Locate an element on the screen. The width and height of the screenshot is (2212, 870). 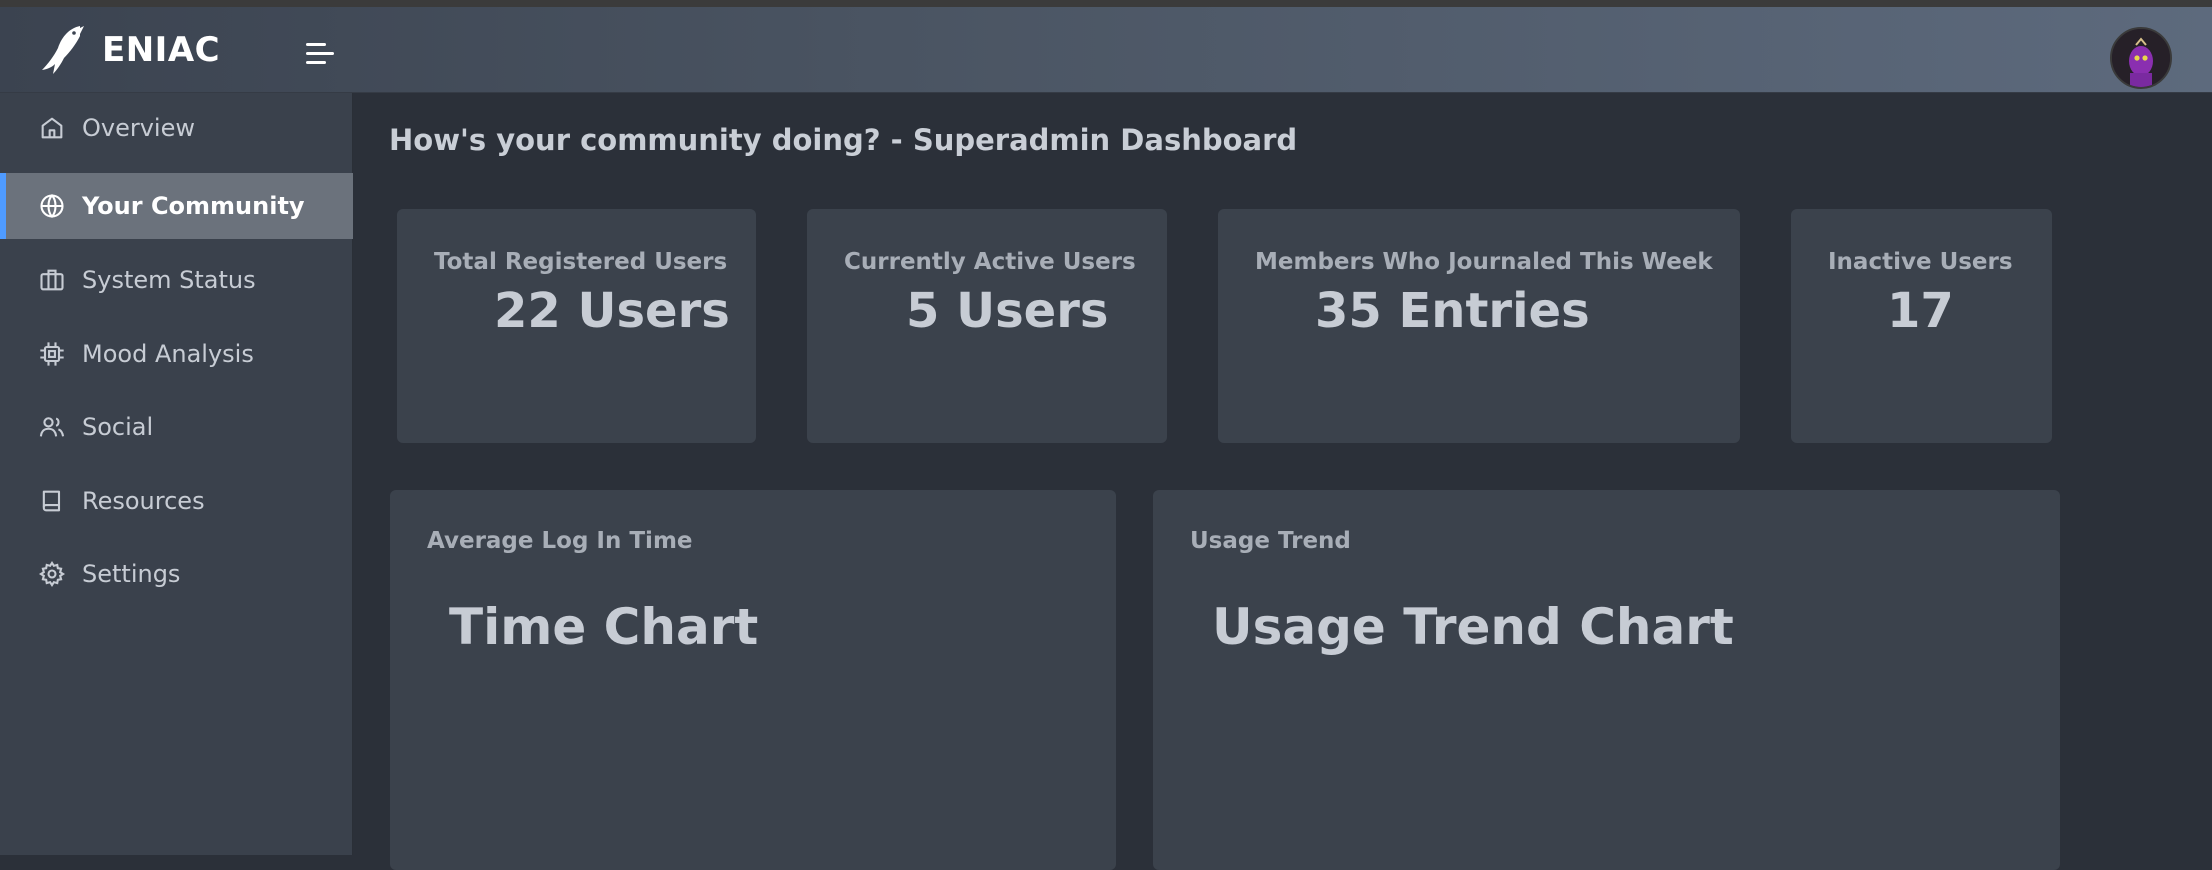
stat-label: Inactive Users is located at coordinates (1920, 262).